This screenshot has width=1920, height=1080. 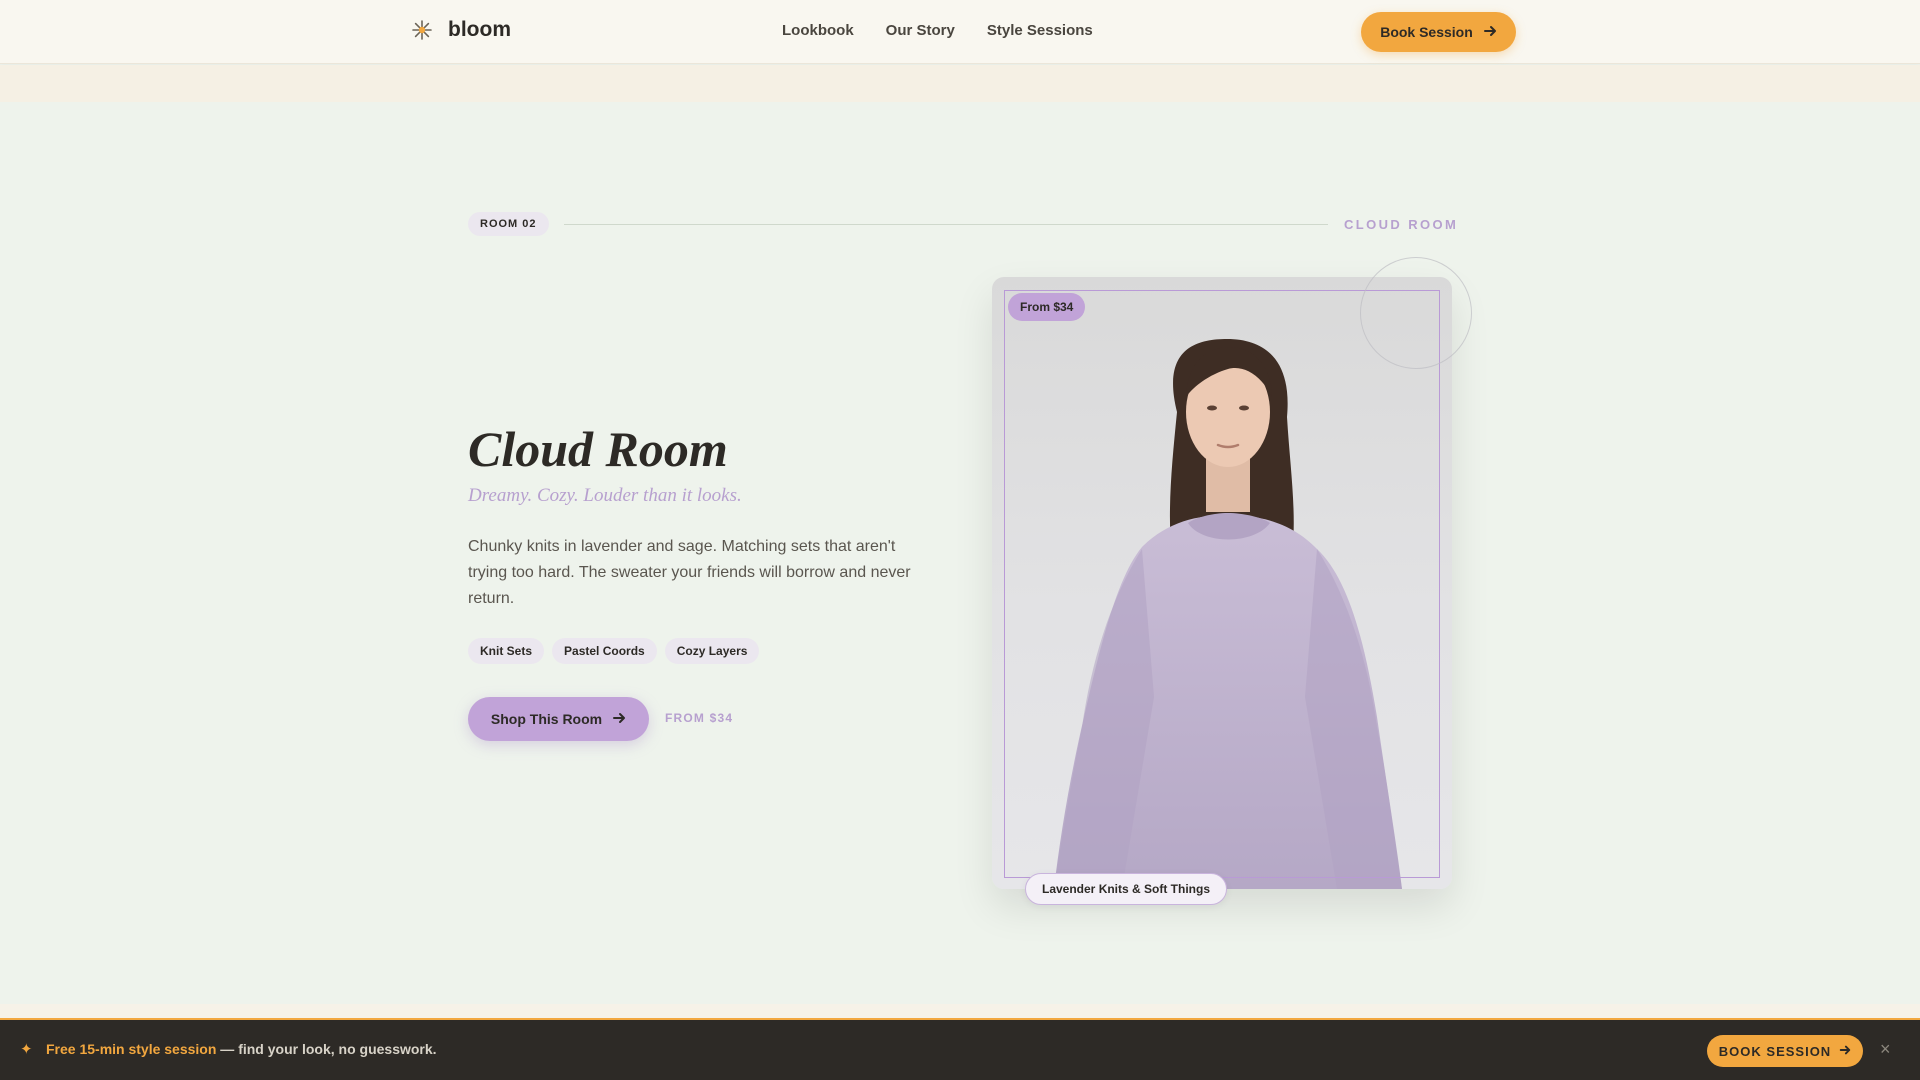 I want to click on sparkle-star-icon: ✦, so click(x=26, y=1049).